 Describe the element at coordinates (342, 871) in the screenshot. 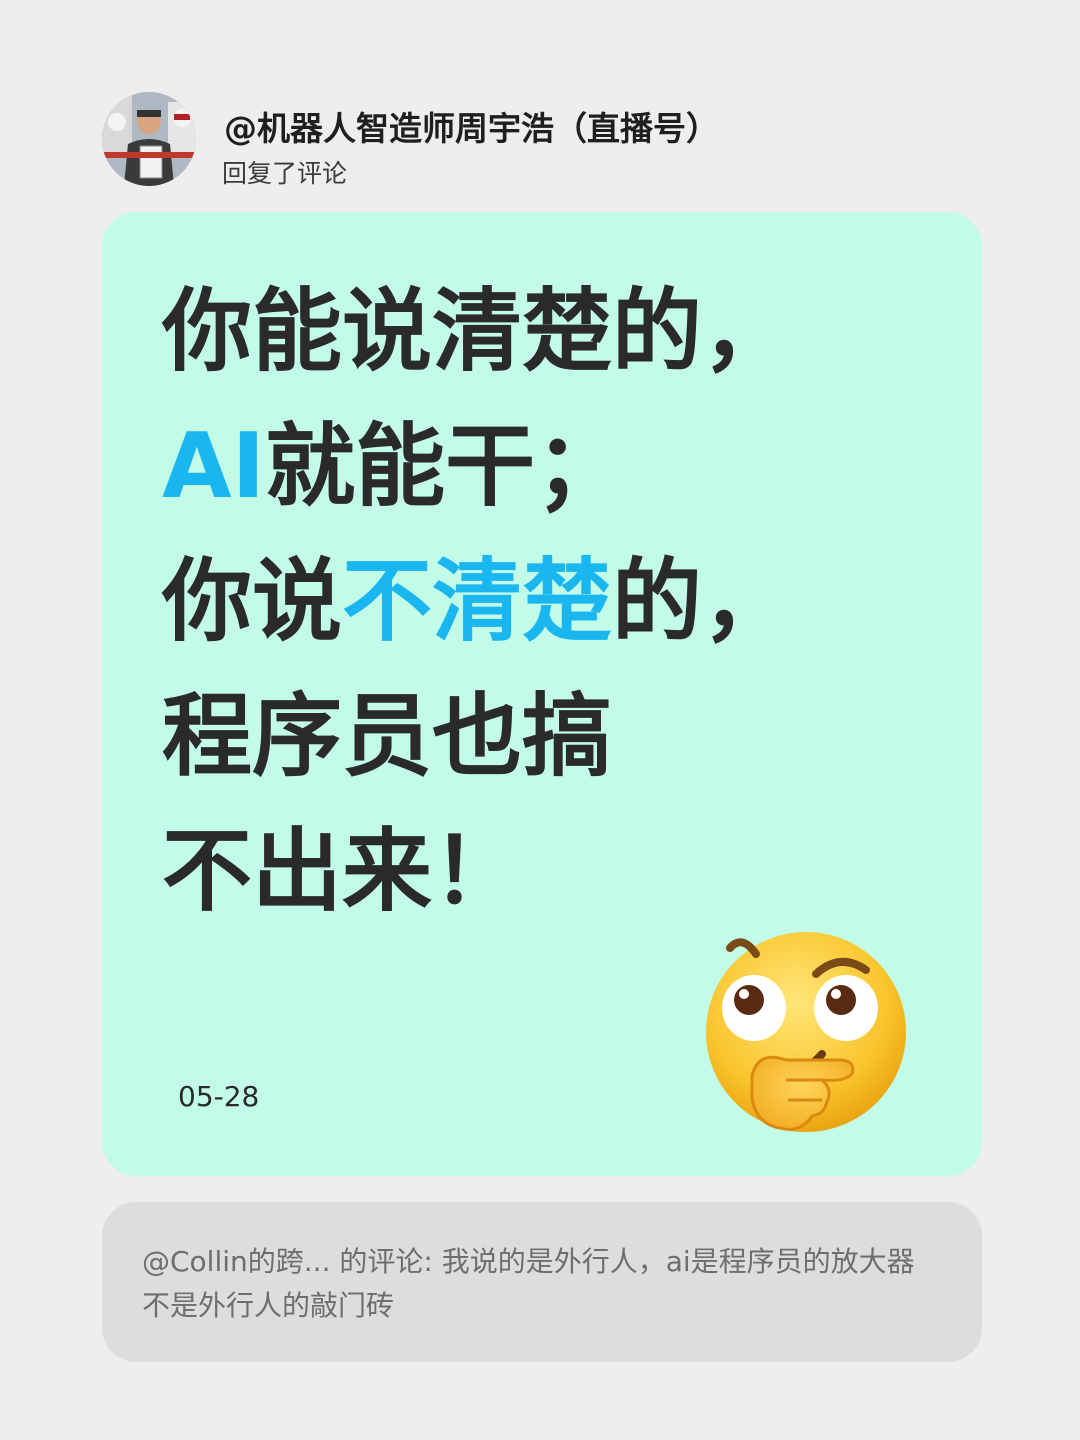

I see `headline-line-5: 不出来！` at that location.